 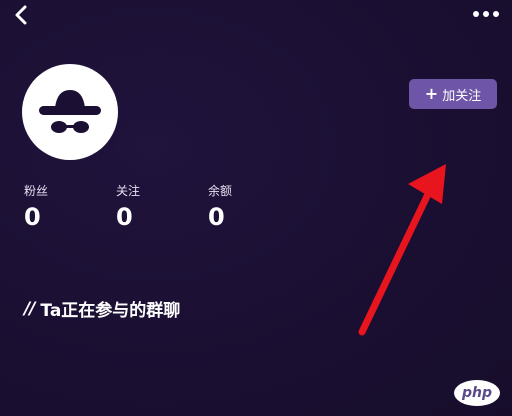 I want to click on follow-button: + 加关注, so click(x=453, y=94).